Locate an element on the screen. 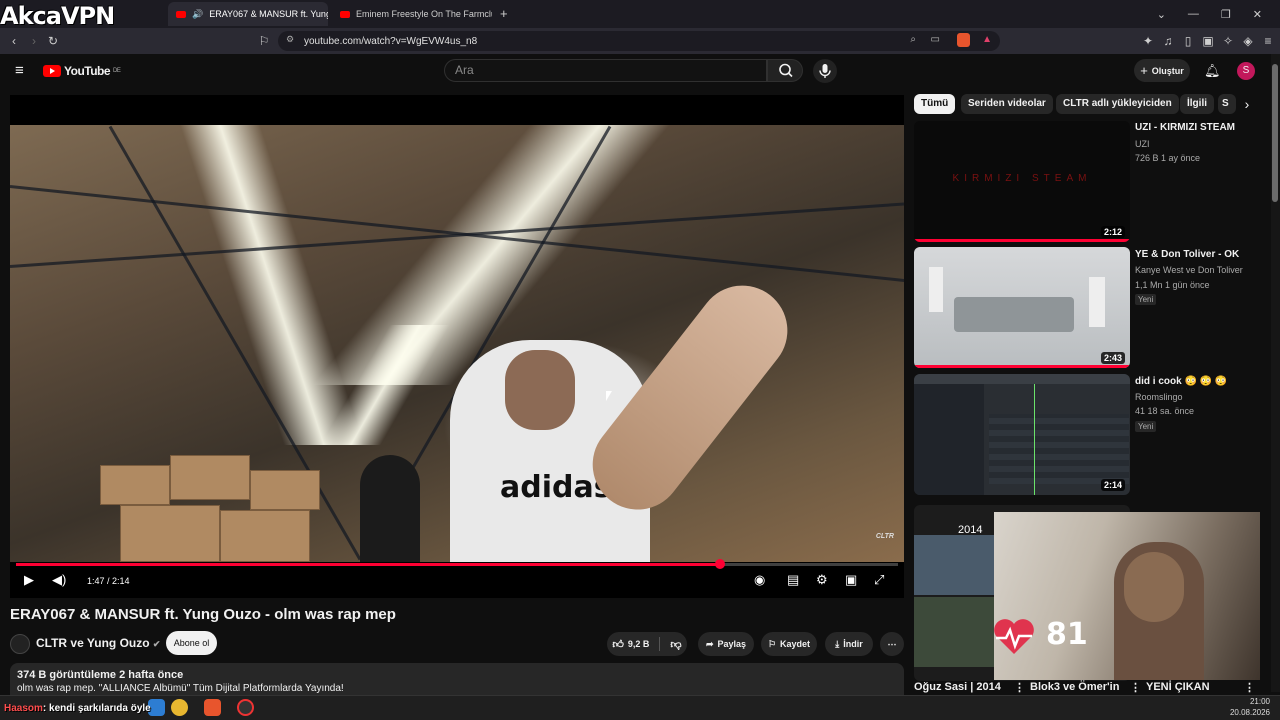 This screenshot has height=720, width=1280. extensions-icon: ✦ is located at coordinates (1148, 41).